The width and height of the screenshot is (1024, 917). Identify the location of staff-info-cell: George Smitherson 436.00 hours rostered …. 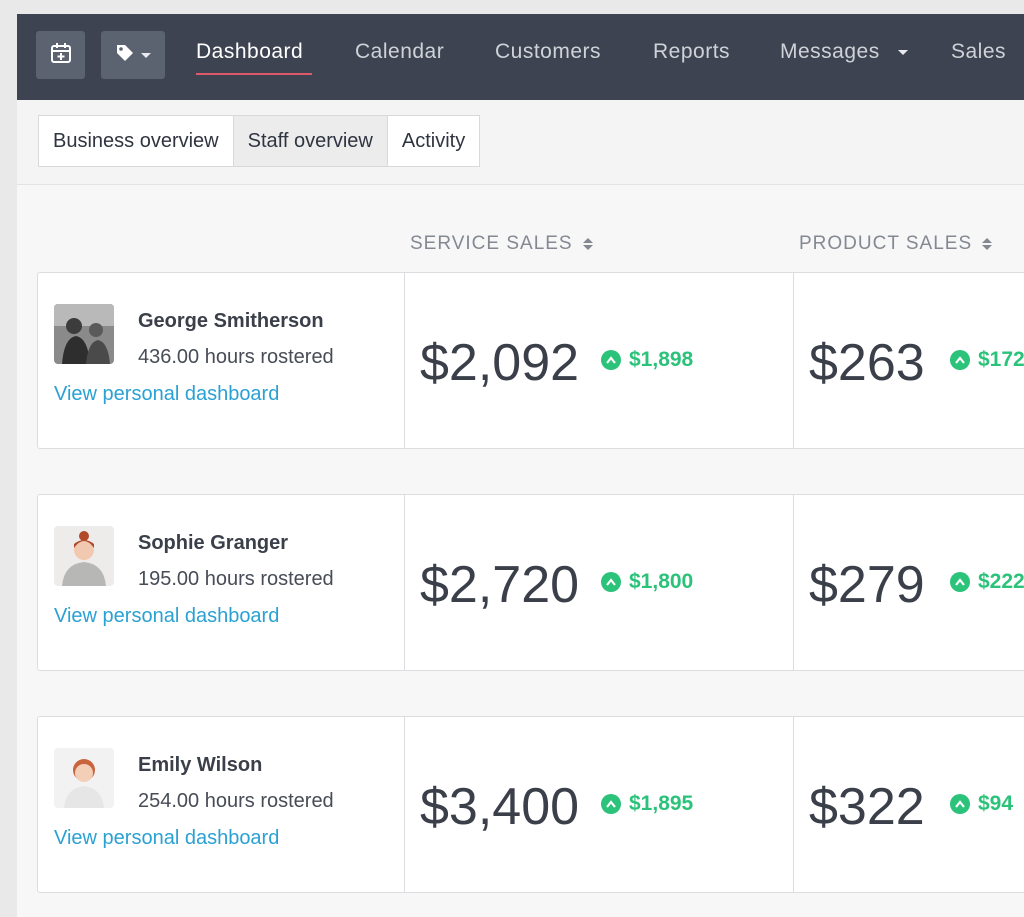
(221, 360).